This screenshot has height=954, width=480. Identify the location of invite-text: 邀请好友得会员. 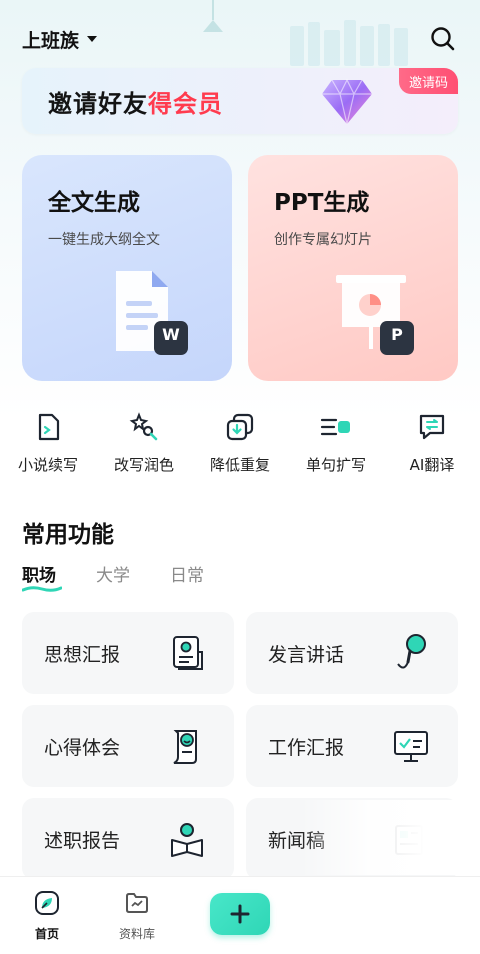
(135, 101).